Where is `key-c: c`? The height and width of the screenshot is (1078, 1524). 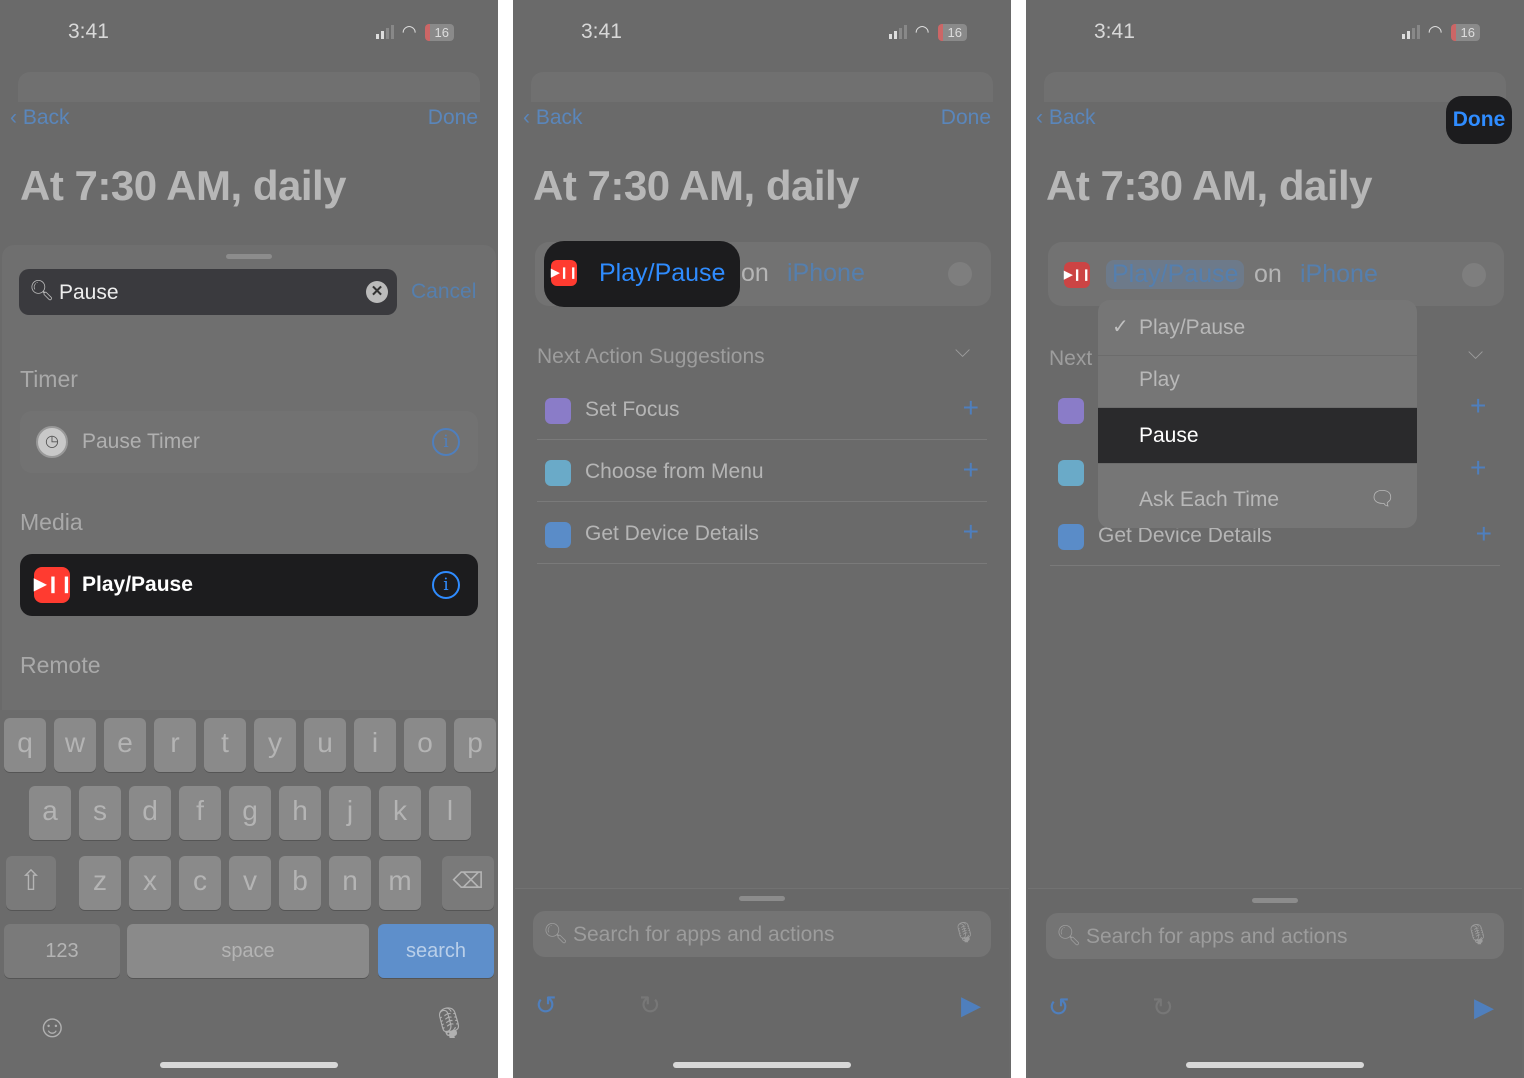 key-c: c is located at coordinates (200, 883).